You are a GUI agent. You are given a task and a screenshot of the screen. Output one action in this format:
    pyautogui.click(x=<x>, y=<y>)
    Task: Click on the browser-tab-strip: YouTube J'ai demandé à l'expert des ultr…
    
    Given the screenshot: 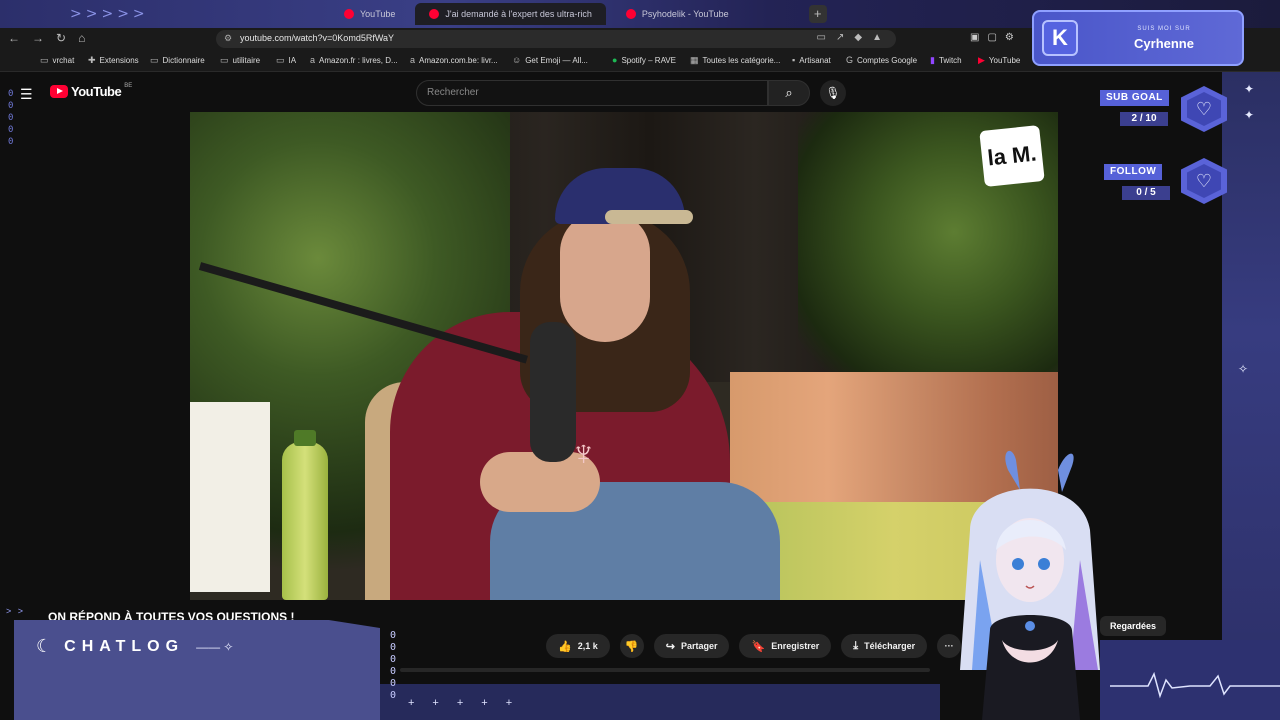 What is the action you would take?
    pyautogui.click(x=578, y=14)
    